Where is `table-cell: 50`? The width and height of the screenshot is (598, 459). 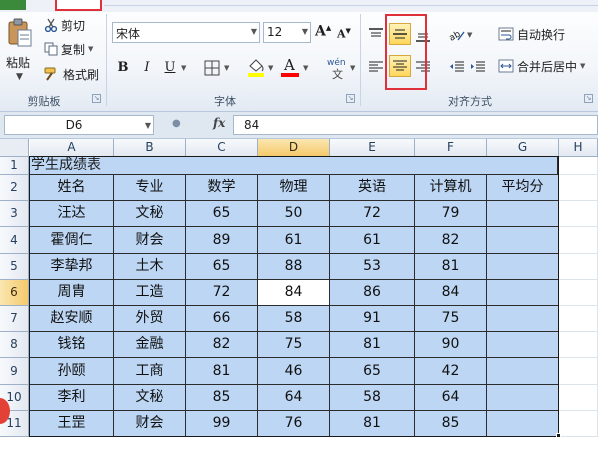
table-cell: 50 is located at coordinates (294, 214).